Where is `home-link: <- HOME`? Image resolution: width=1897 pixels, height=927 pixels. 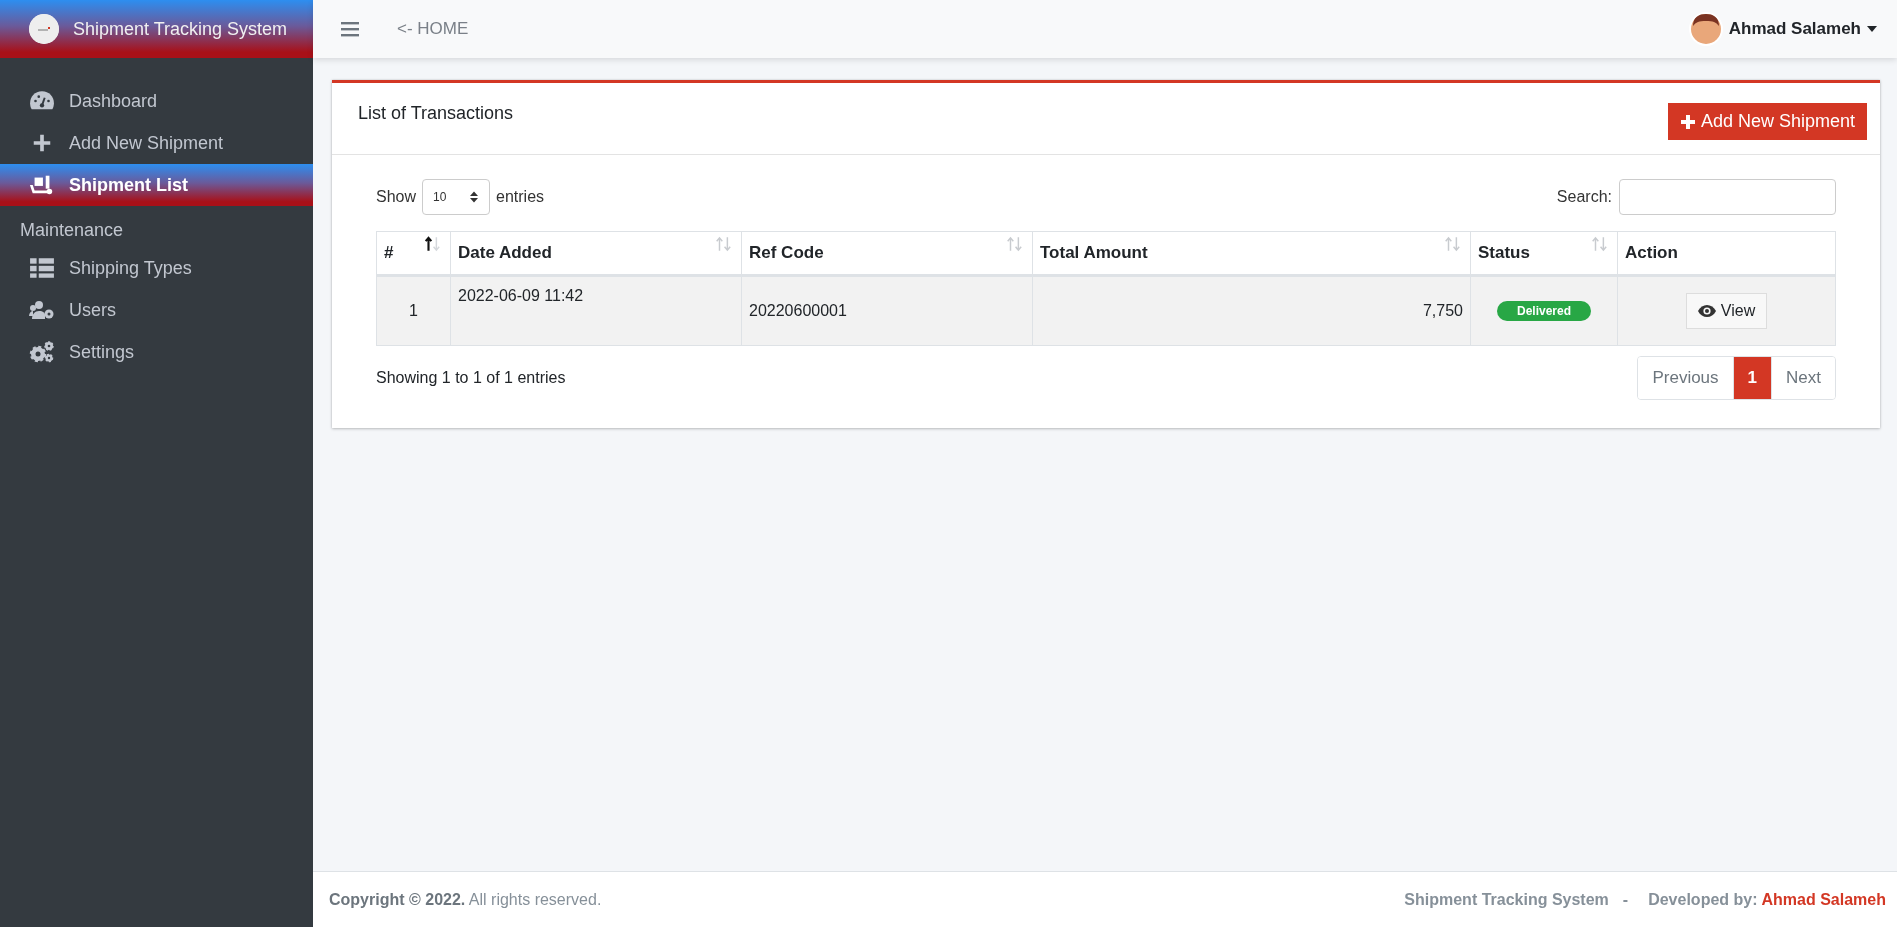
home-link: <- HOME is located at coordinates (433, 29).